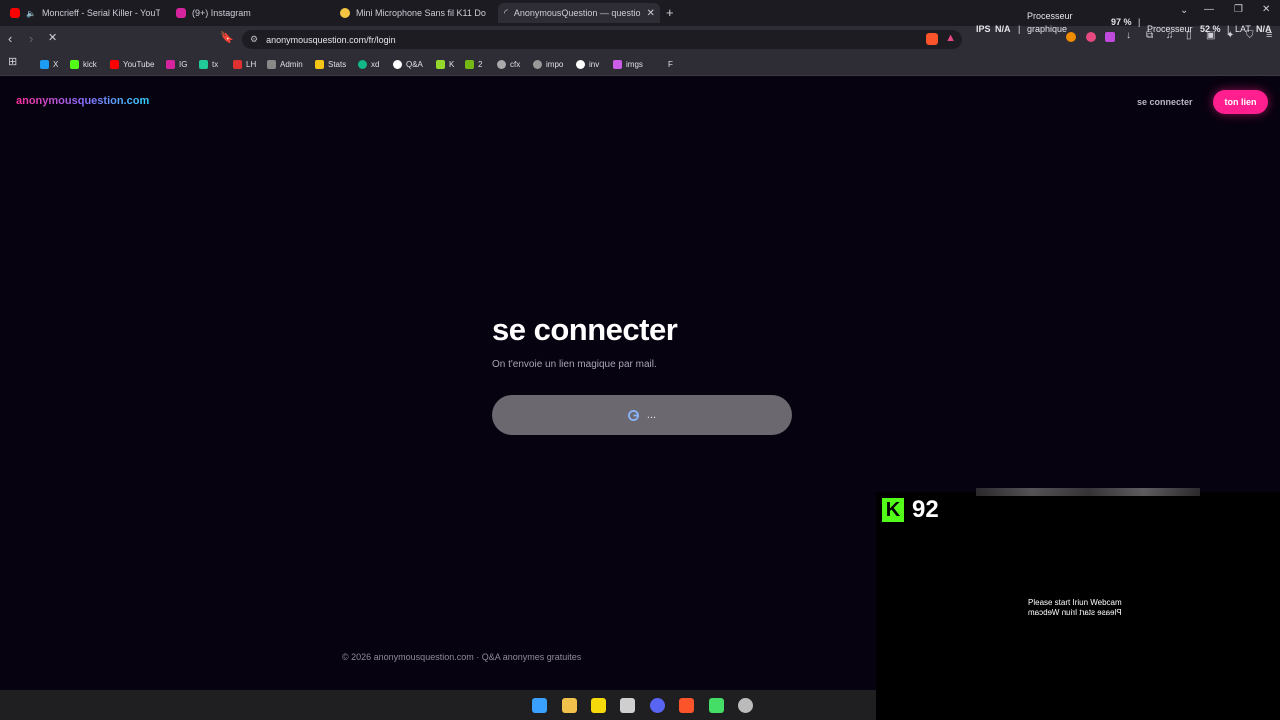  Describe the element at coordinates (375, 64) in the screenshot. I see `bookmark-label: xd` at that location.